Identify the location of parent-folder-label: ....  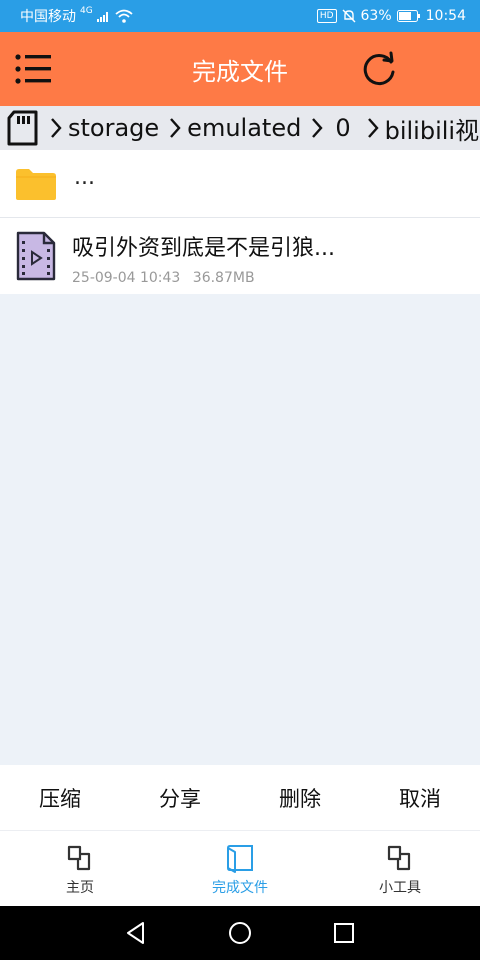
(84, 177).